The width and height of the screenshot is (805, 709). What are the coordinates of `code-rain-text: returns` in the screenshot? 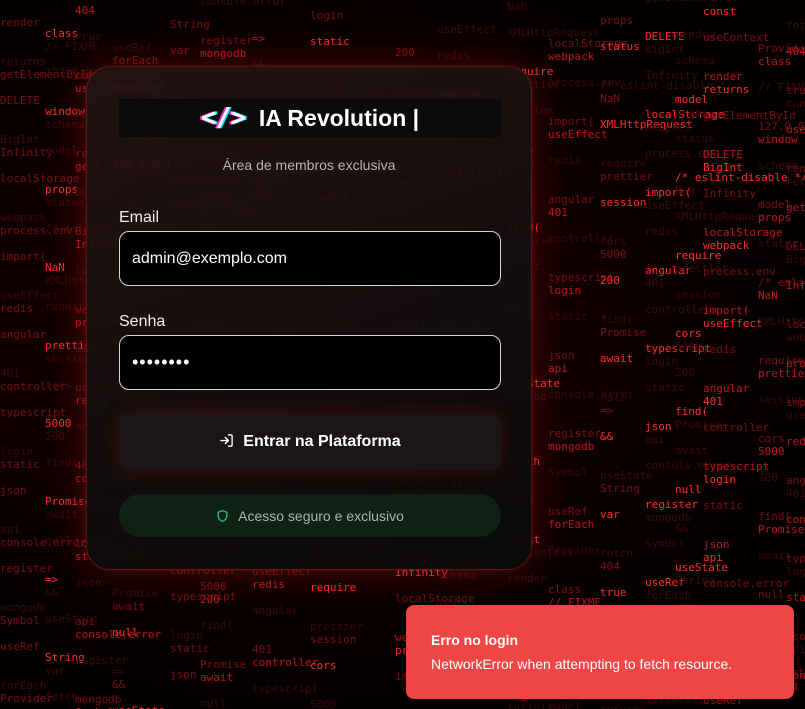 It's located at (23, 61).